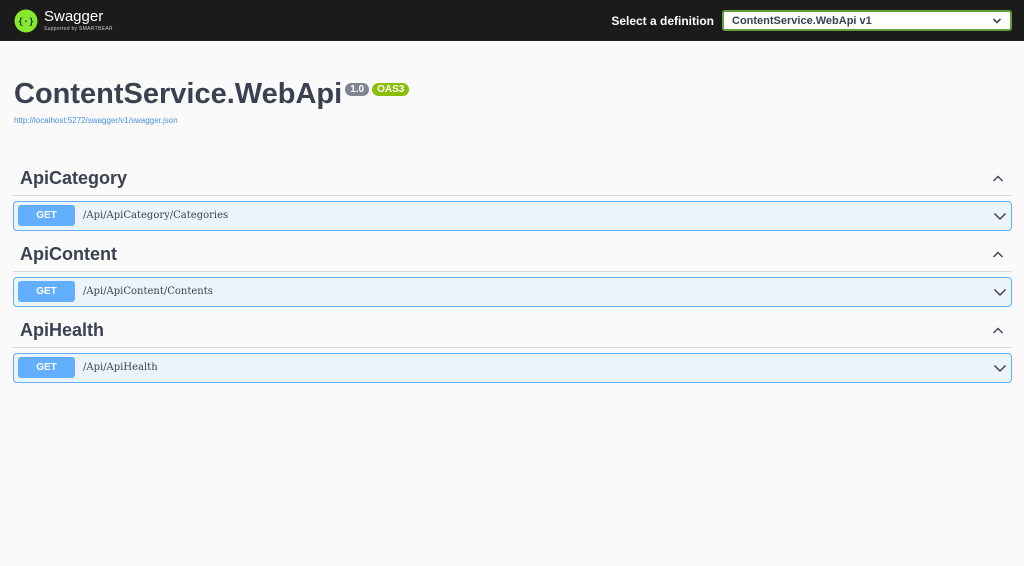 This screenshot has height=566, width=1024. Describe the element at coordinates (178, 94) in the screenshot. I see `page-title: ContentService.WebApi` at that location.